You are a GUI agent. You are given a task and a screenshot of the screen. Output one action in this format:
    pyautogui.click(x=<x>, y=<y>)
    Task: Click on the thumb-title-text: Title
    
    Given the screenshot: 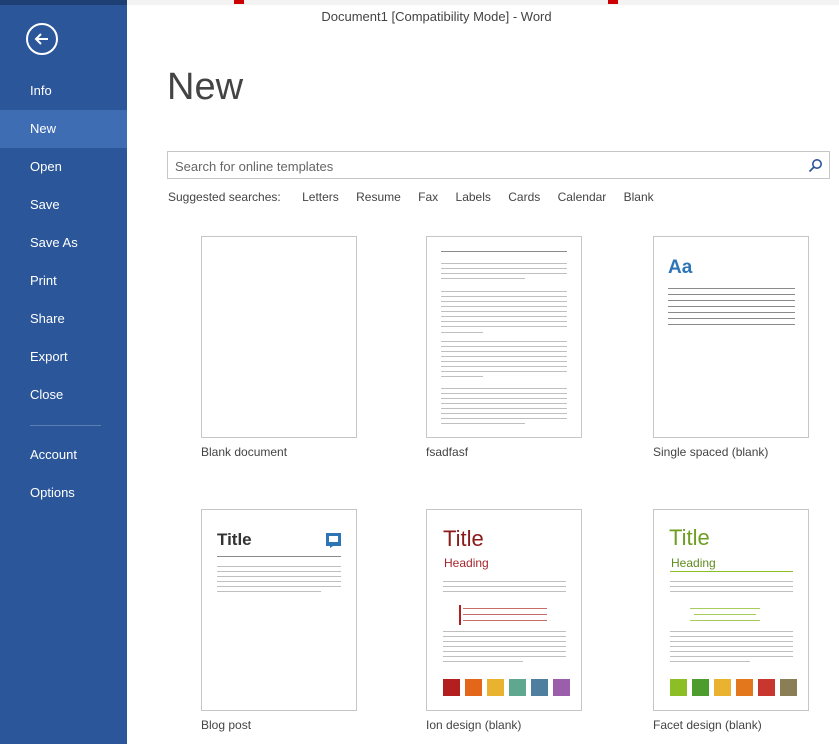 What is the action you would take?
    pyautogui.click(x=234, y=539)
    